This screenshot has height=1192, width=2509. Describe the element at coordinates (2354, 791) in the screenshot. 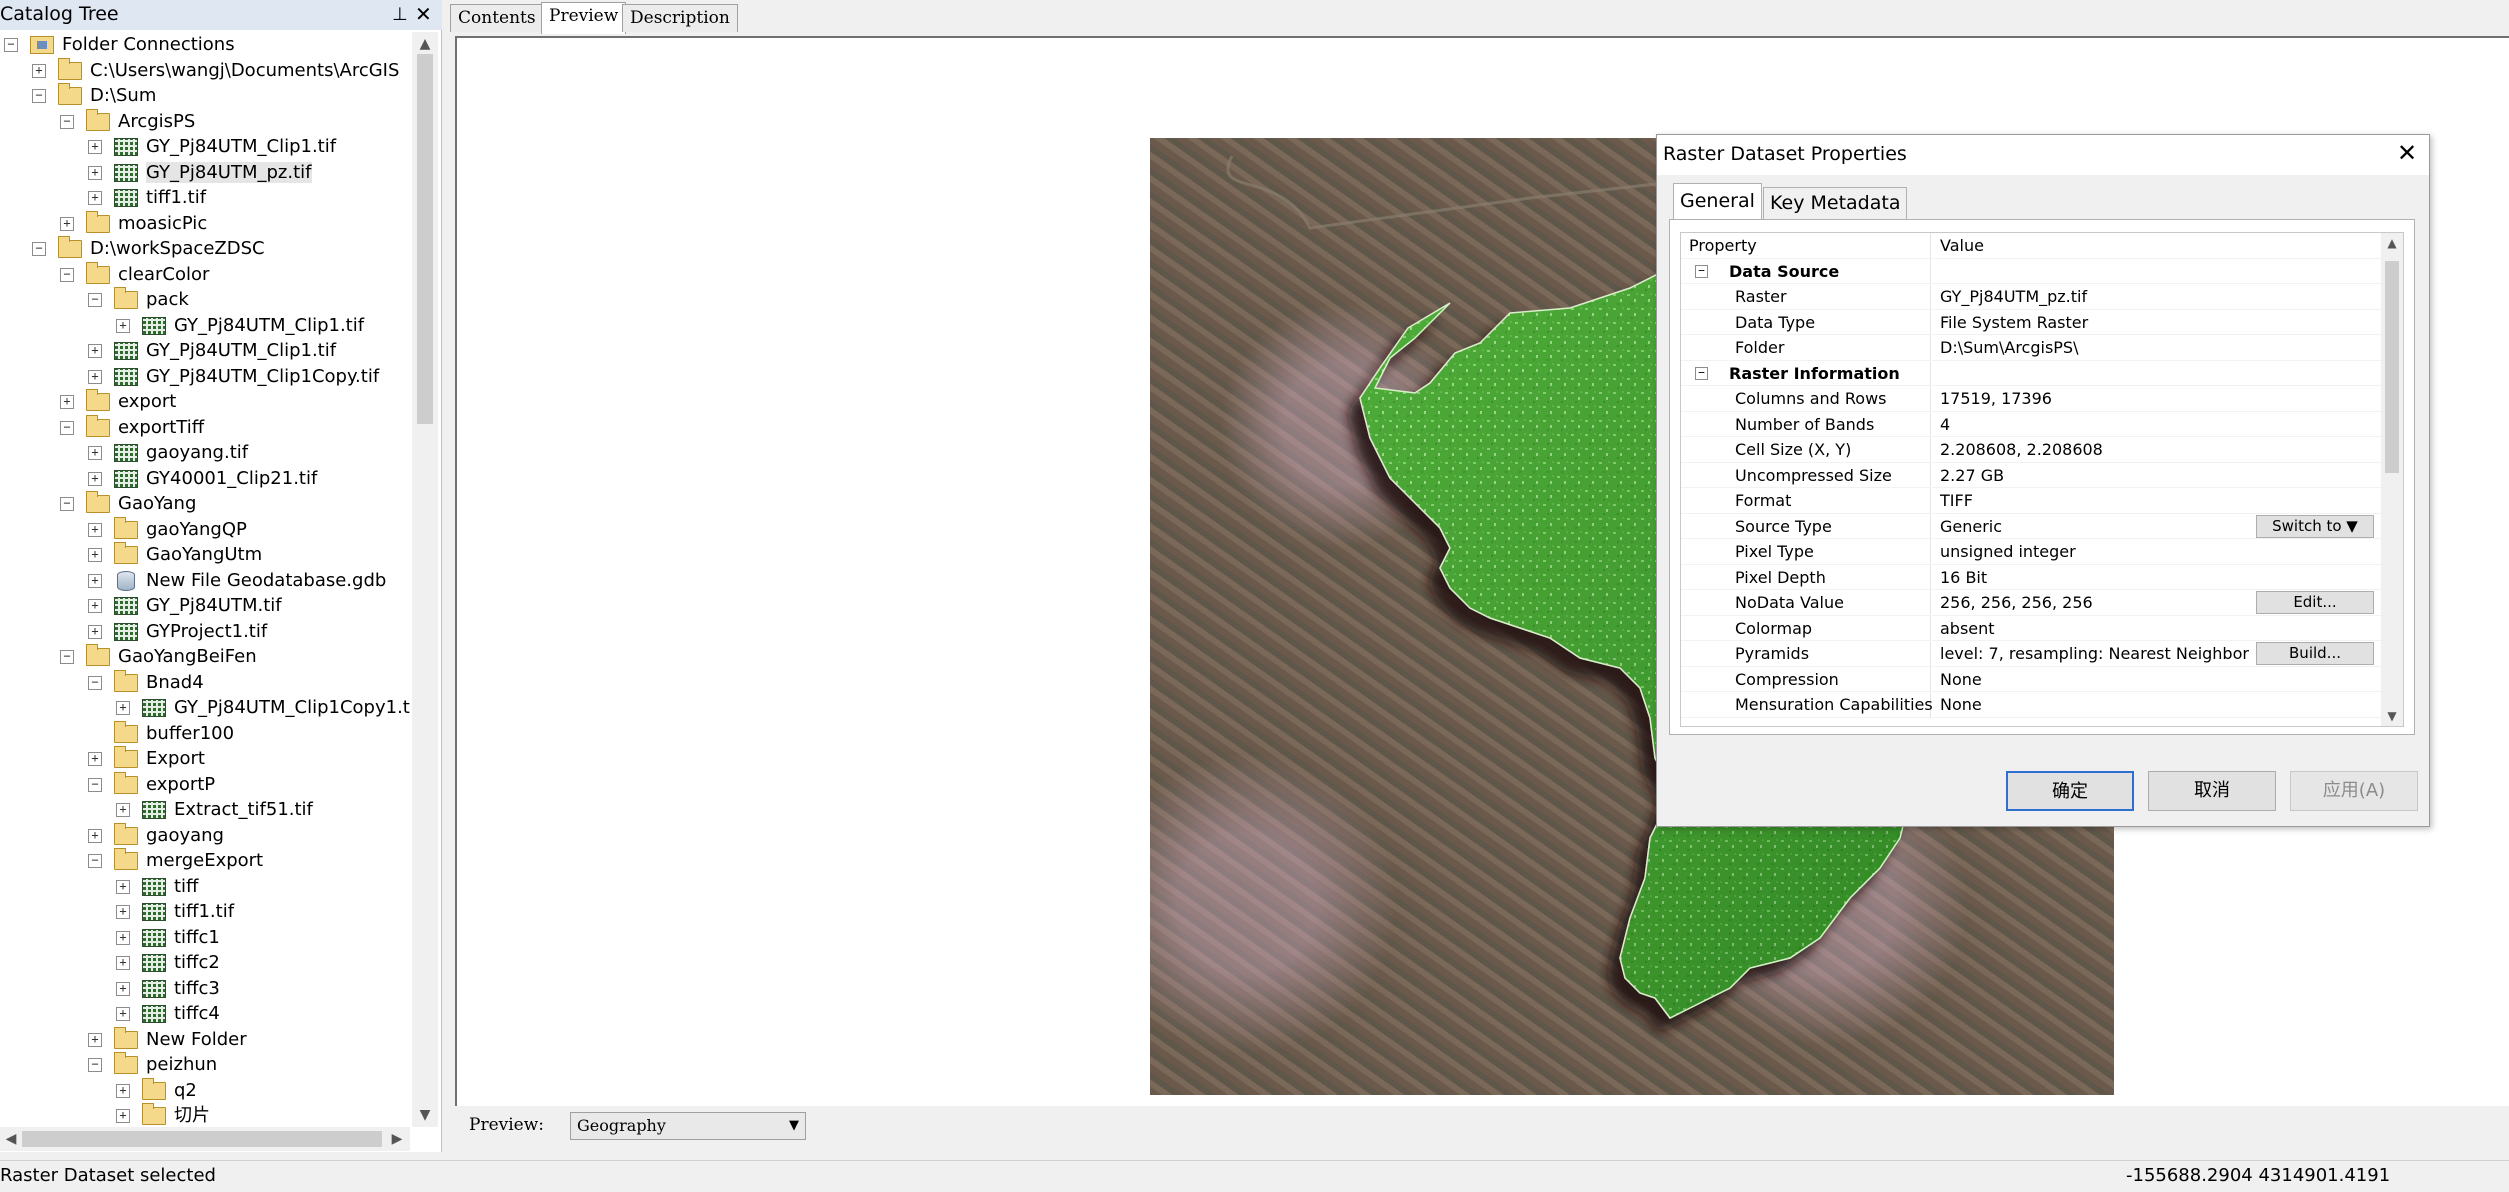

I see `apply-button: 应用(A)` at that location.